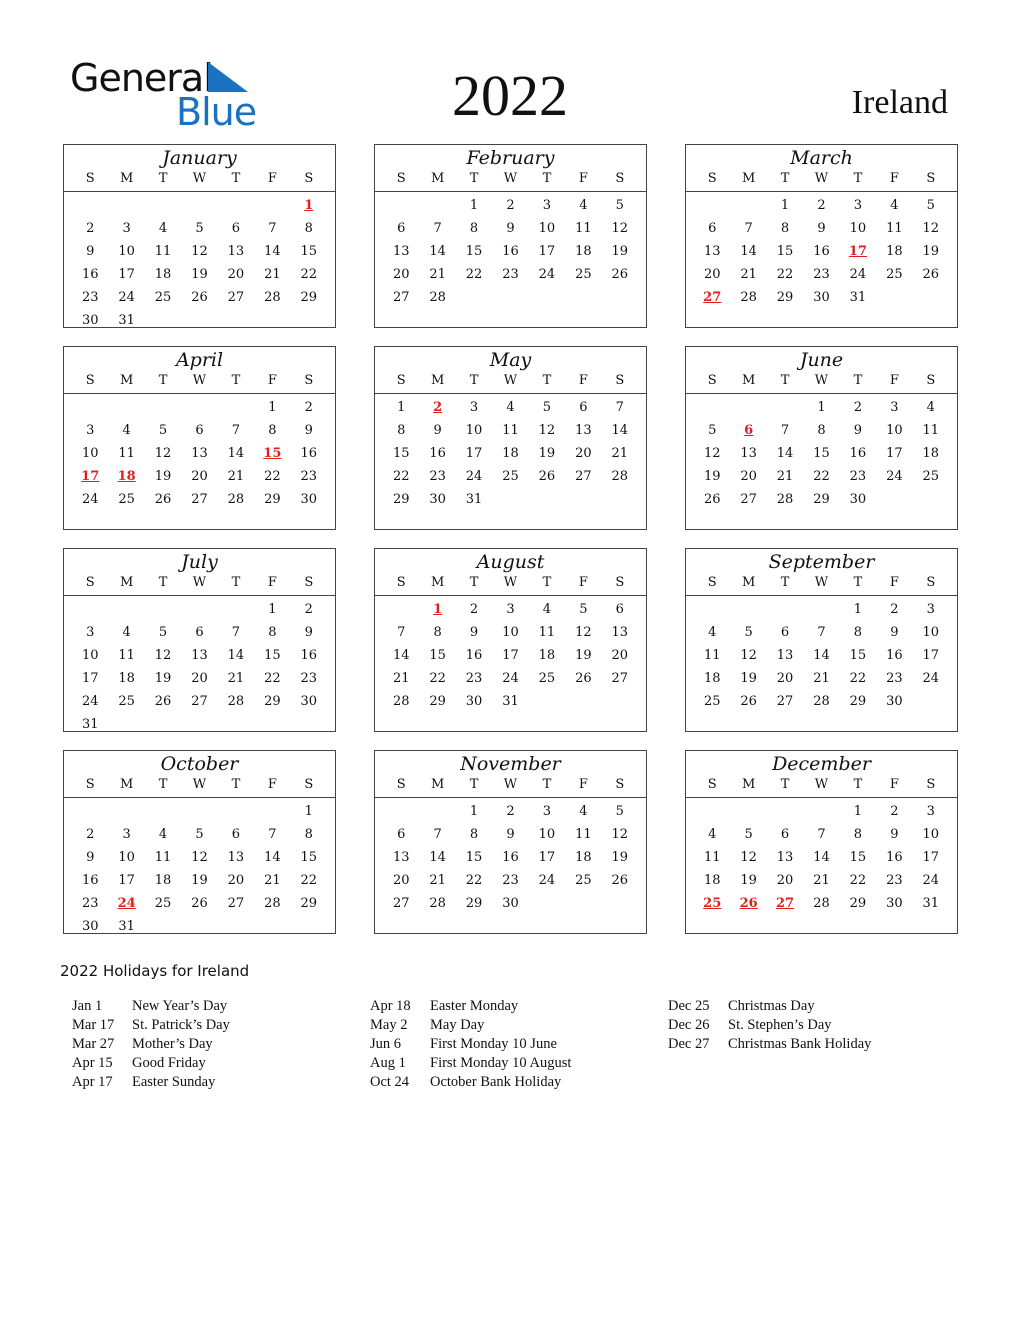 The image size is (1020, 1320). Describe the element at coordinates (474, 811) in the screenshot. I see `day: 1` at that location.